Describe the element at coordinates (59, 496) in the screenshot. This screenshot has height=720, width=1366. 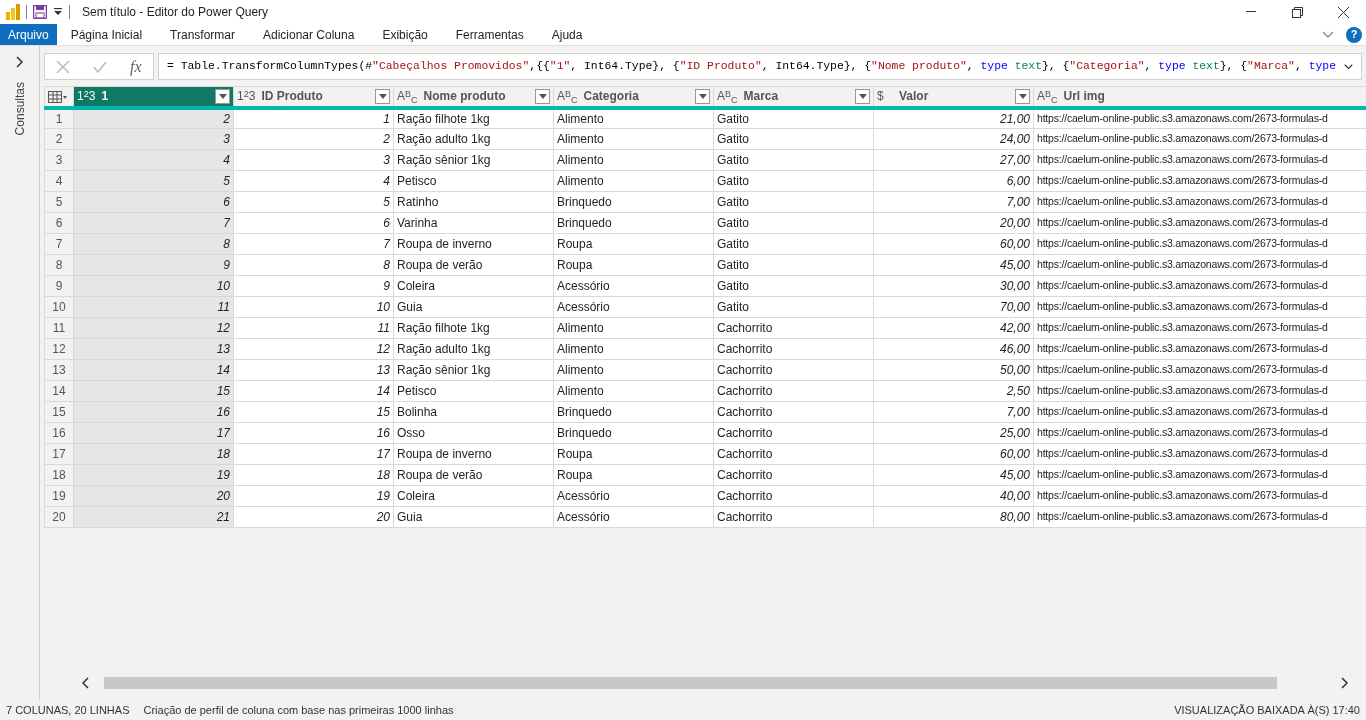
I see `row-number: 19` at that location.